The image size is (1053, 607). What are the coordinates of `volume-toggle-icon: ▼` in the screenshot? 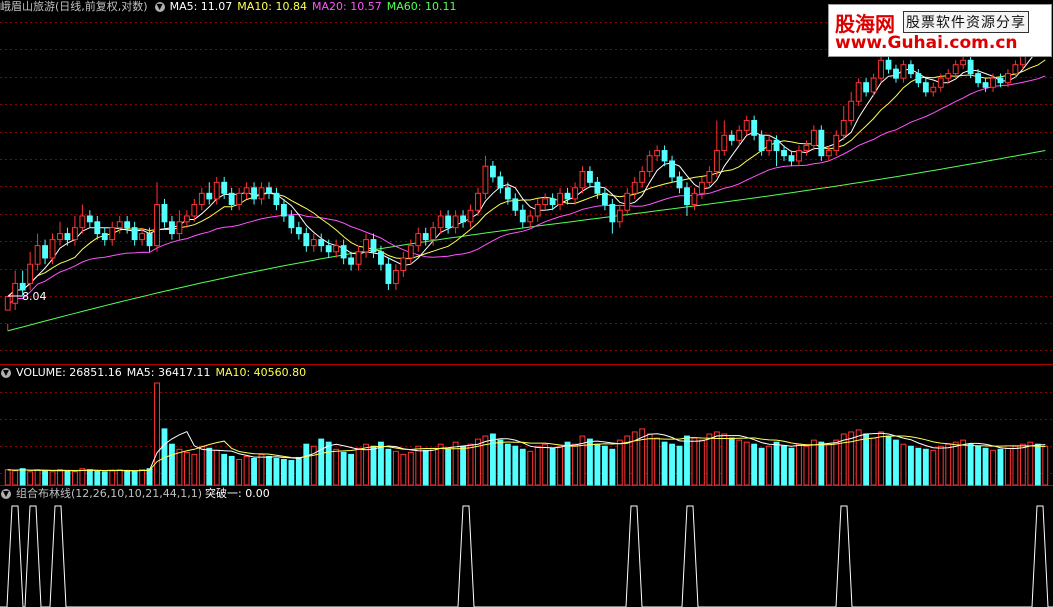 It's located at (6, 373).